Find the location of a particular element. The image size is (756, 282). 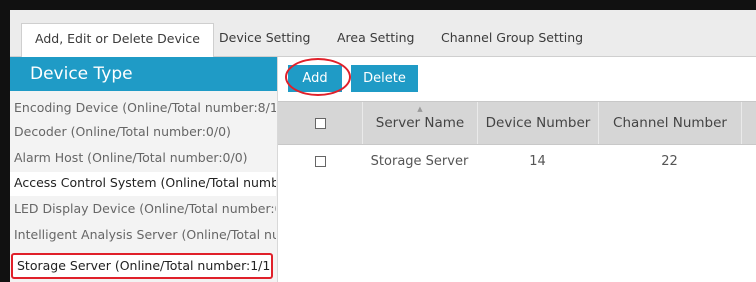

sort-ascending-icon: ▲ is located at coordinates (420, 109).